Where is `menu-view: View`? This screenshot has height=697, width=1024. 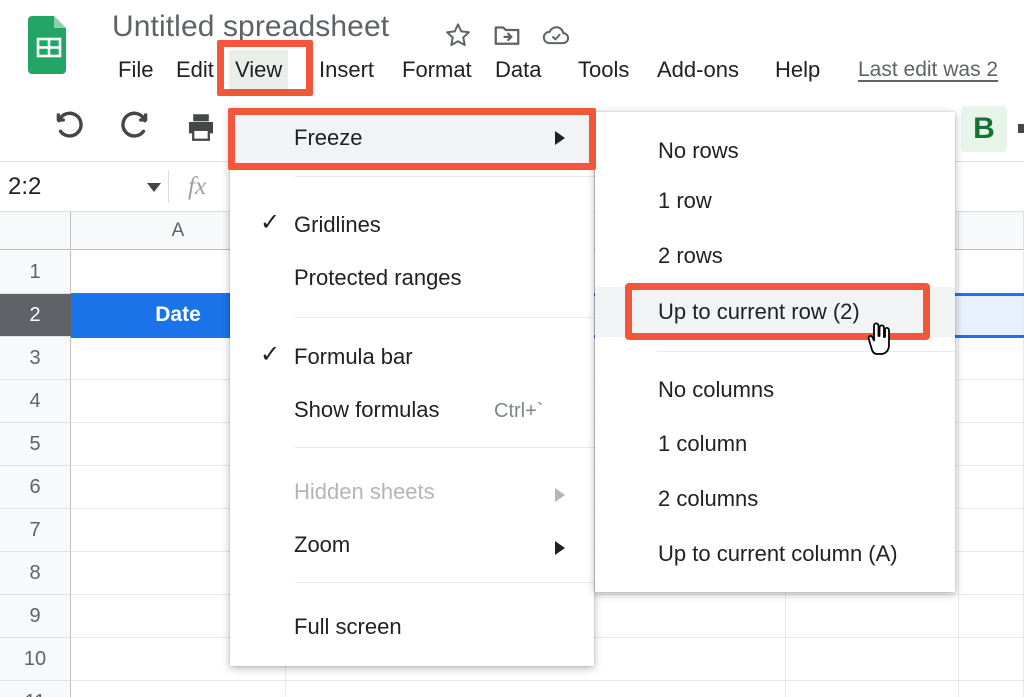 menu-view: View is located at coordinates (259, 70).